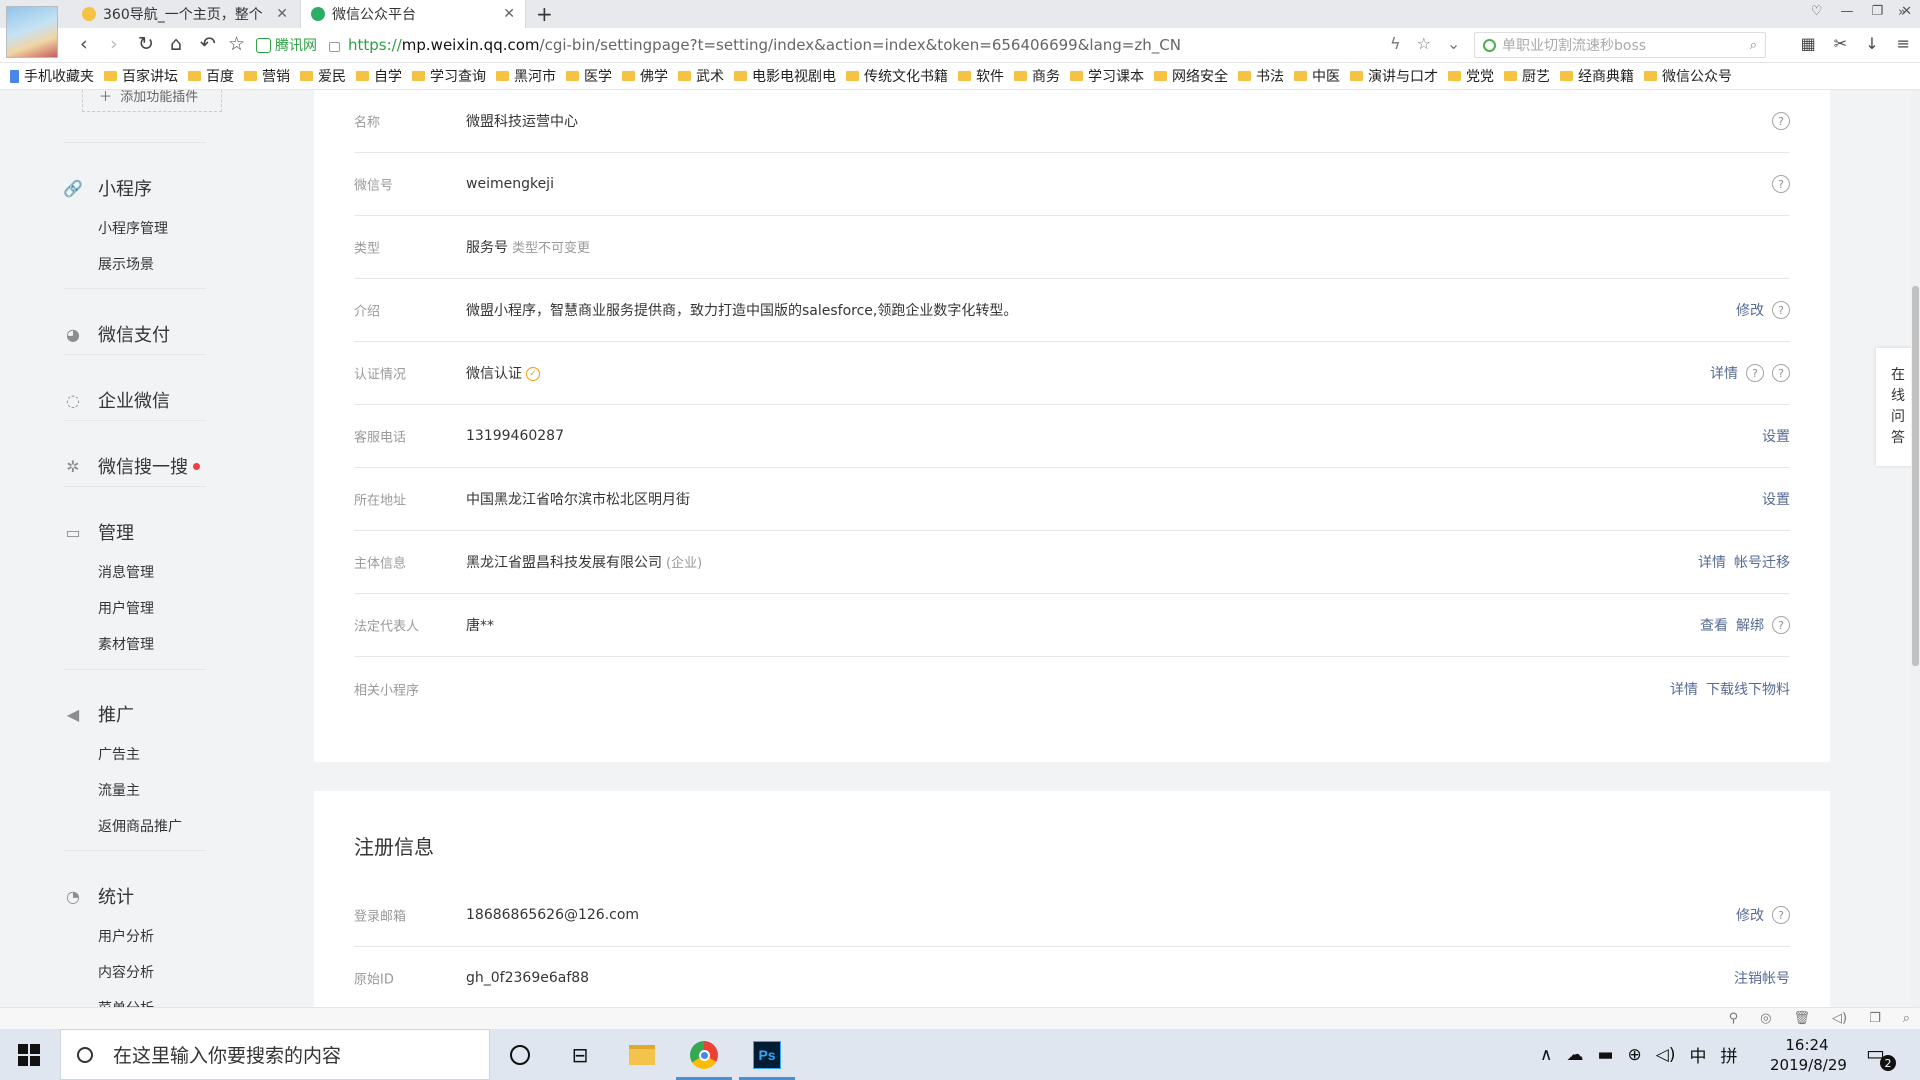 The image size is (1920, 1080). I want to click on menu-item: 用户管理, so click(126, 608).